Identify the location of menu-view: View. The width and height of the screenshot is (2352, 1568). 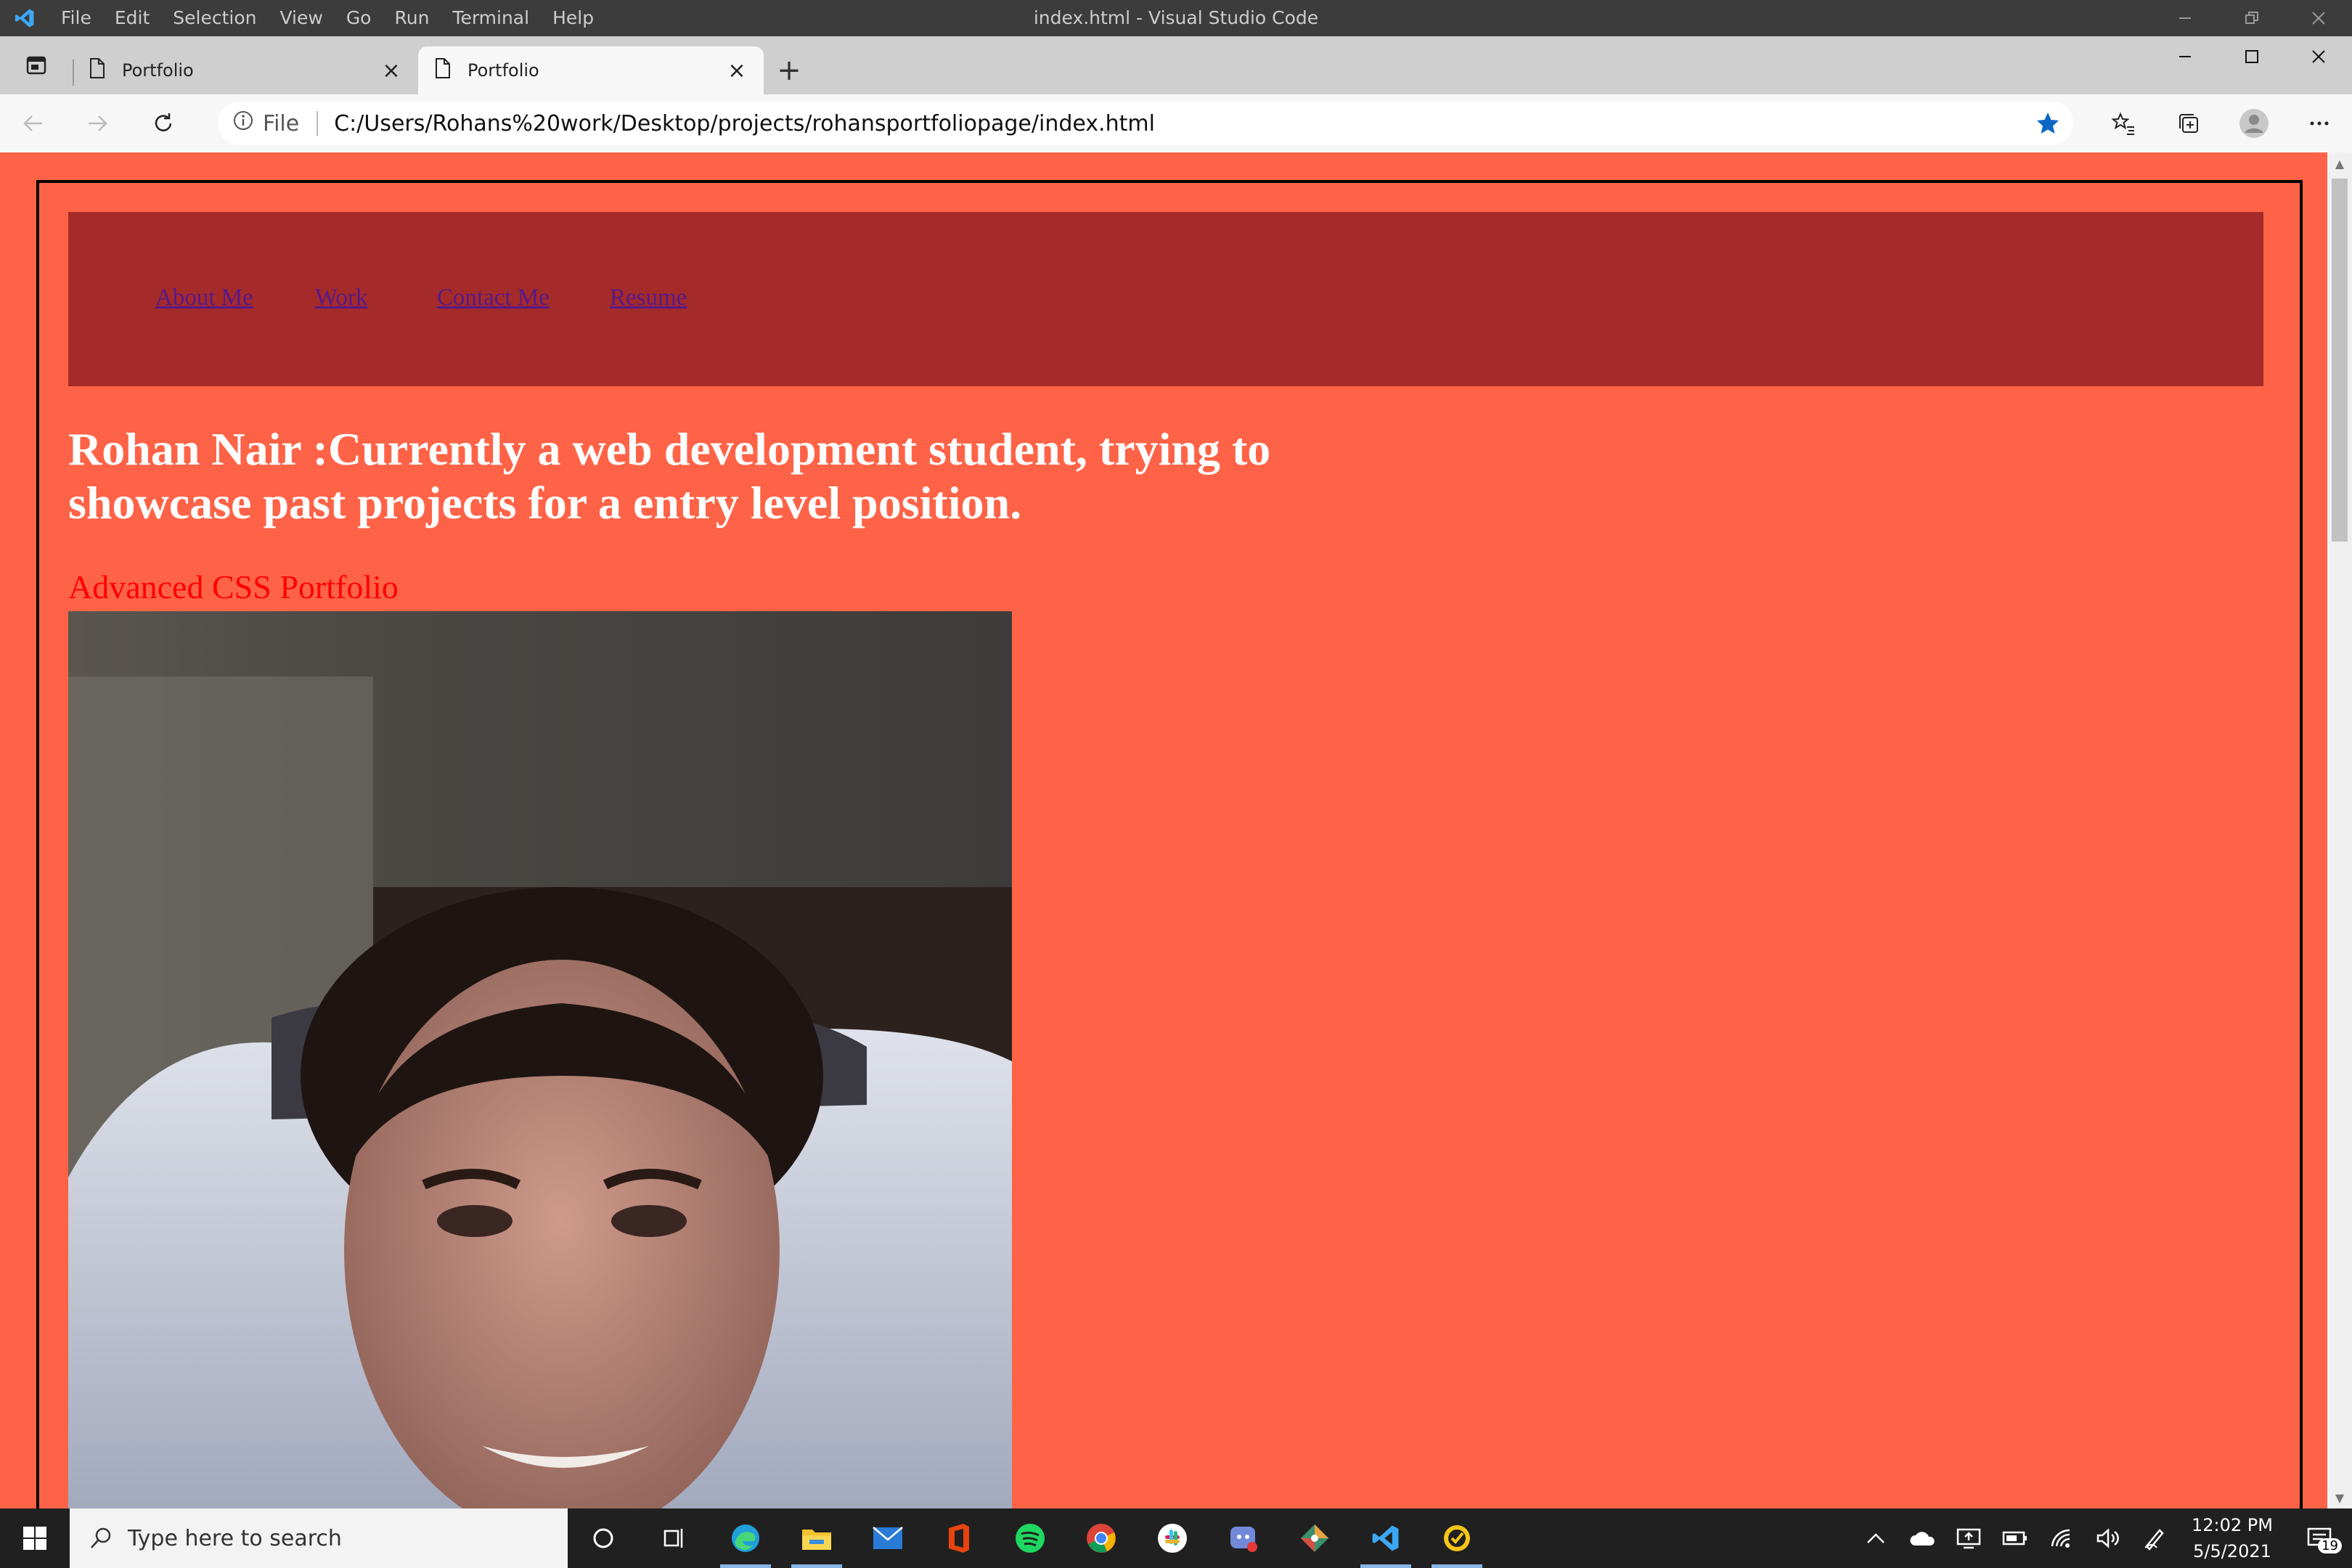
(301, 18).